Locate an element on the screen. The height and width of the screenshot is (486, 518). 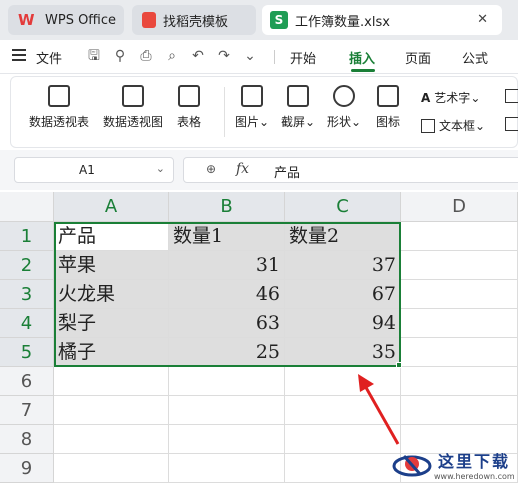
row-header-1: 1 is located at coordinates (27, 236).